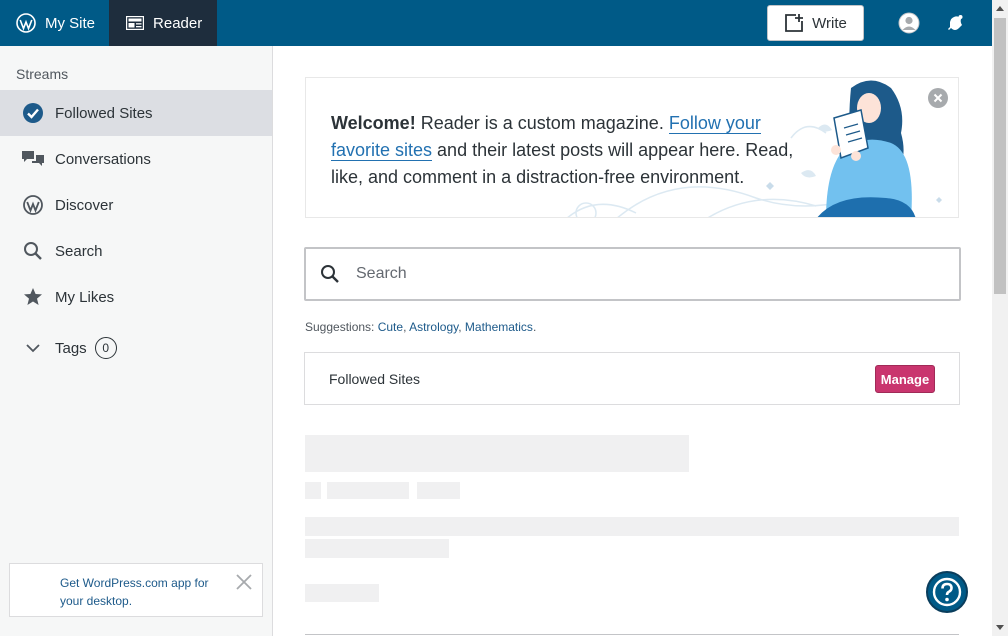 The height and width of the screenshot is (636, 1008). Describe the element at coordinates (178, 23) in the screenshot. I see `reader-label: Reader` at that location.